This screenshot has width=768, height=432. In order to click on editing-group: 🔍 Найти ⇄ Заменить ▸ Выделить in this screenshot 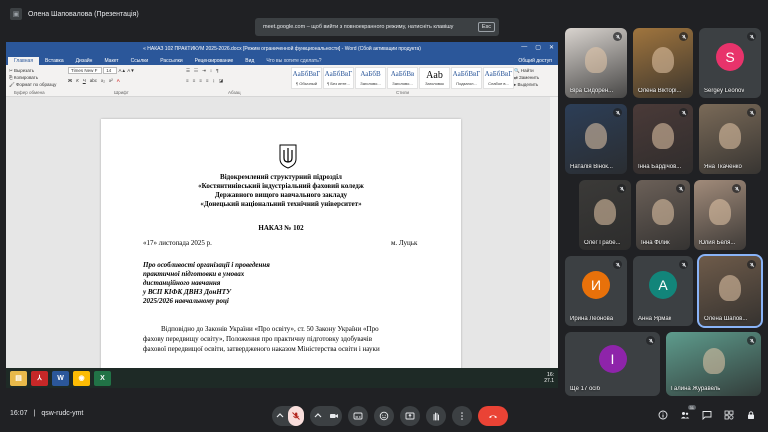, I will do `click(526, 77)`.